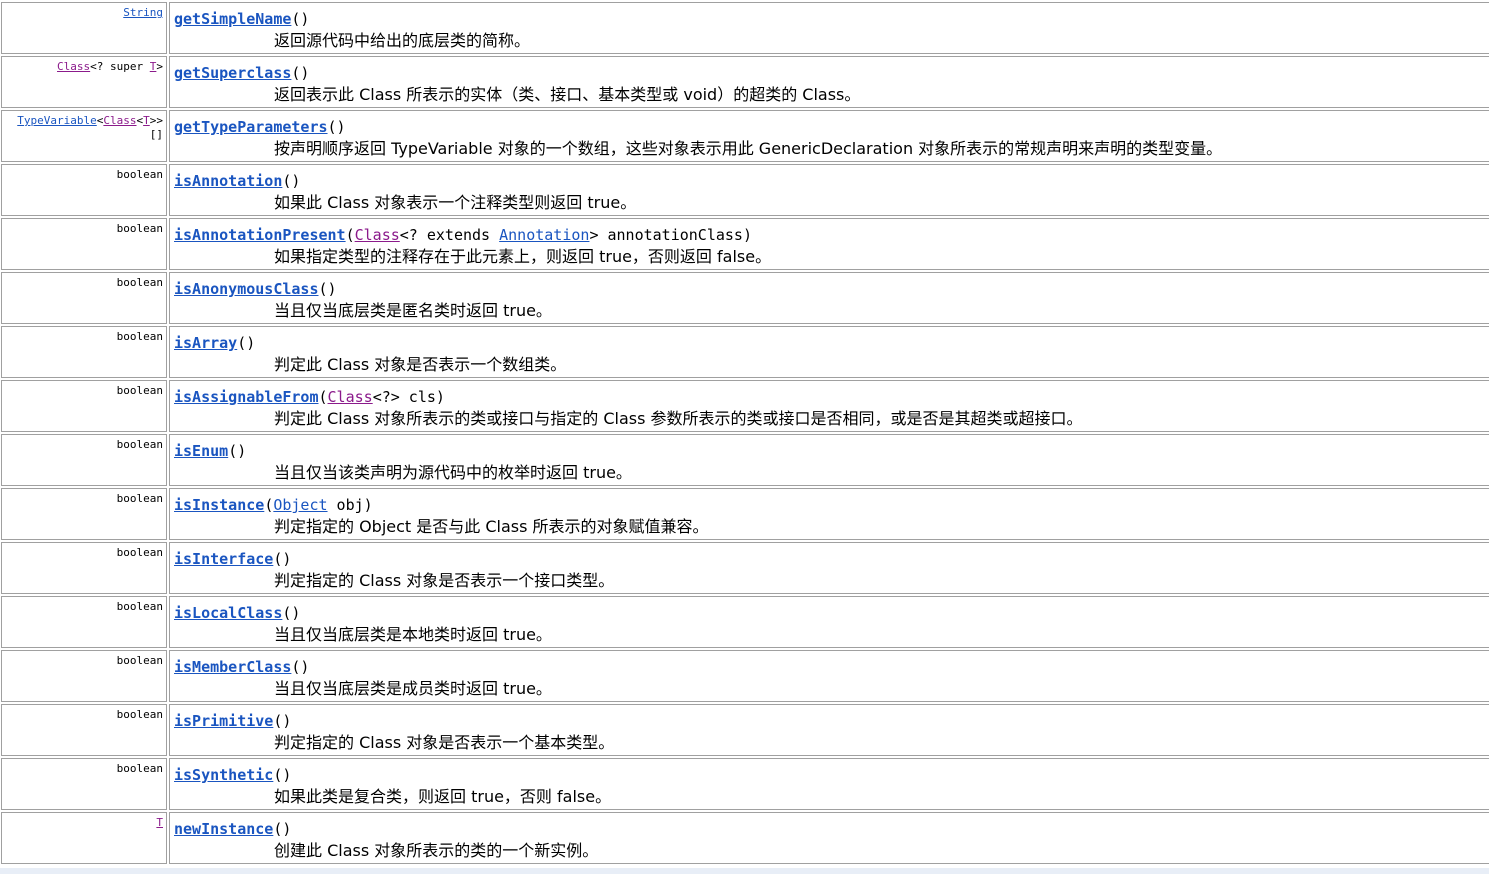 This screenshot has width=1489, height=874. Describe the element at coordinates (455, 202) in the screenshot. I see `method-description: 如果此 Class 对象表示一个注释类型则返回 true。` at that location.